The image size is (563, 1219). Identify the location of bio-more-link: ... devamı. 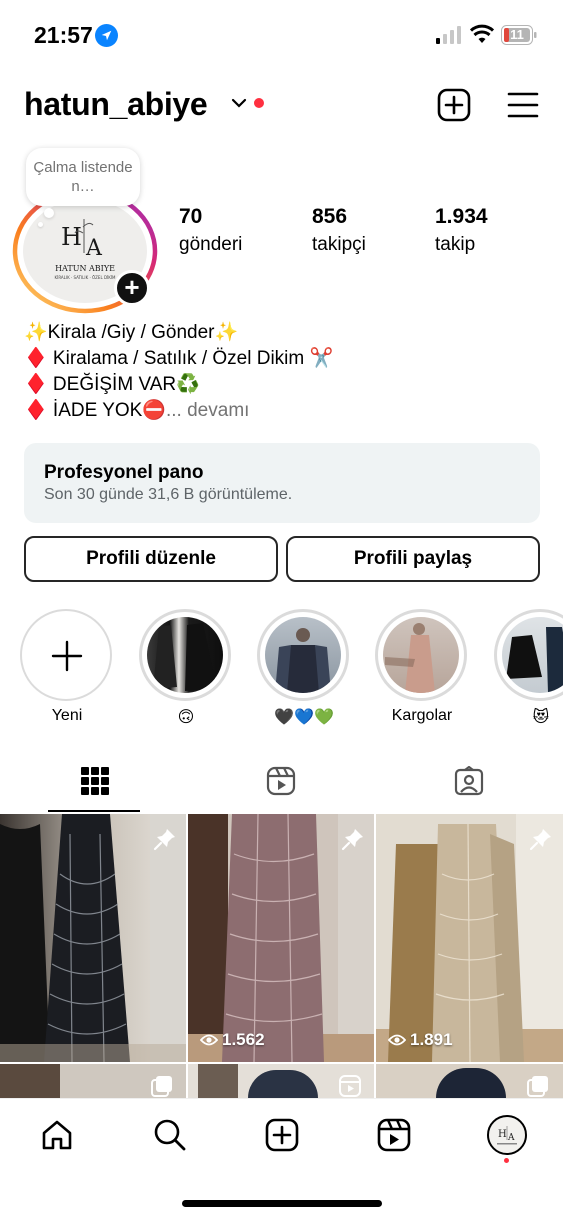
(207, 410).